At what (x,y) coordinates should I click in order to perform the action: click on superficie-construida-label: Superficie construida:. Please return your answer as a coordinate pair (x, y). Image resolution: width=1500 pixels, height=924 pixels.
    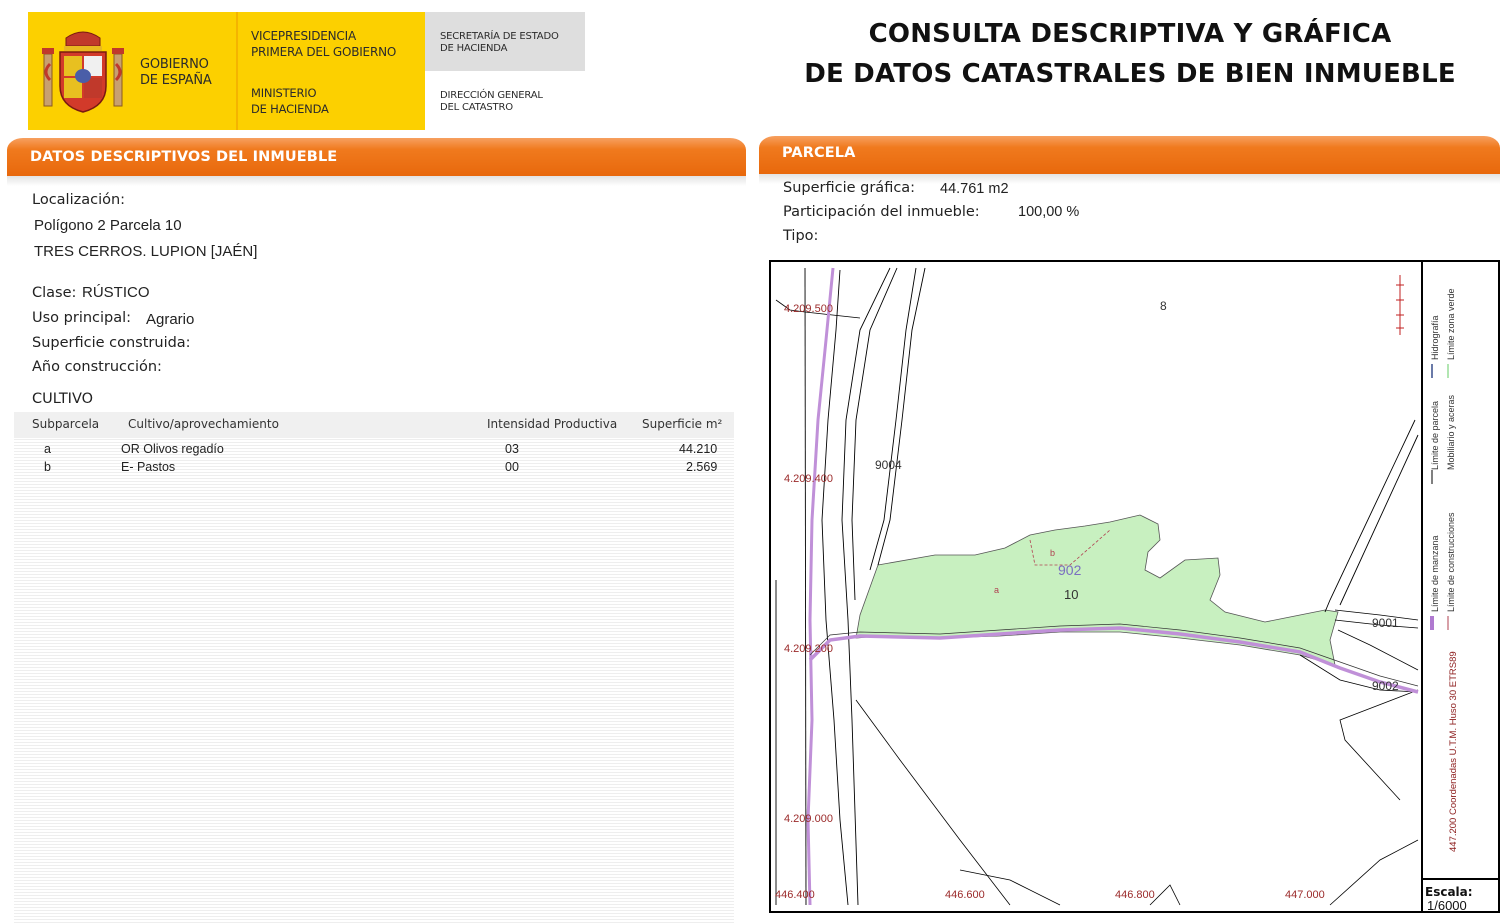
    Looking at the image, I should click on (111, 343).